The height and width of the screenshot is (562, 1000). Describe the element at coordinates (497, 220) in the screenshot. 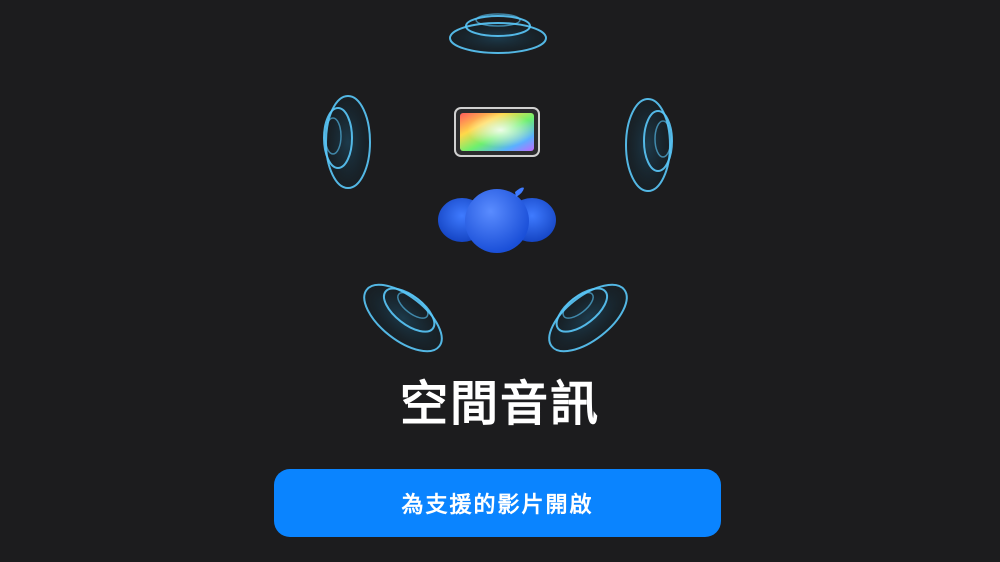

I see `listener-head-icon` at that location.